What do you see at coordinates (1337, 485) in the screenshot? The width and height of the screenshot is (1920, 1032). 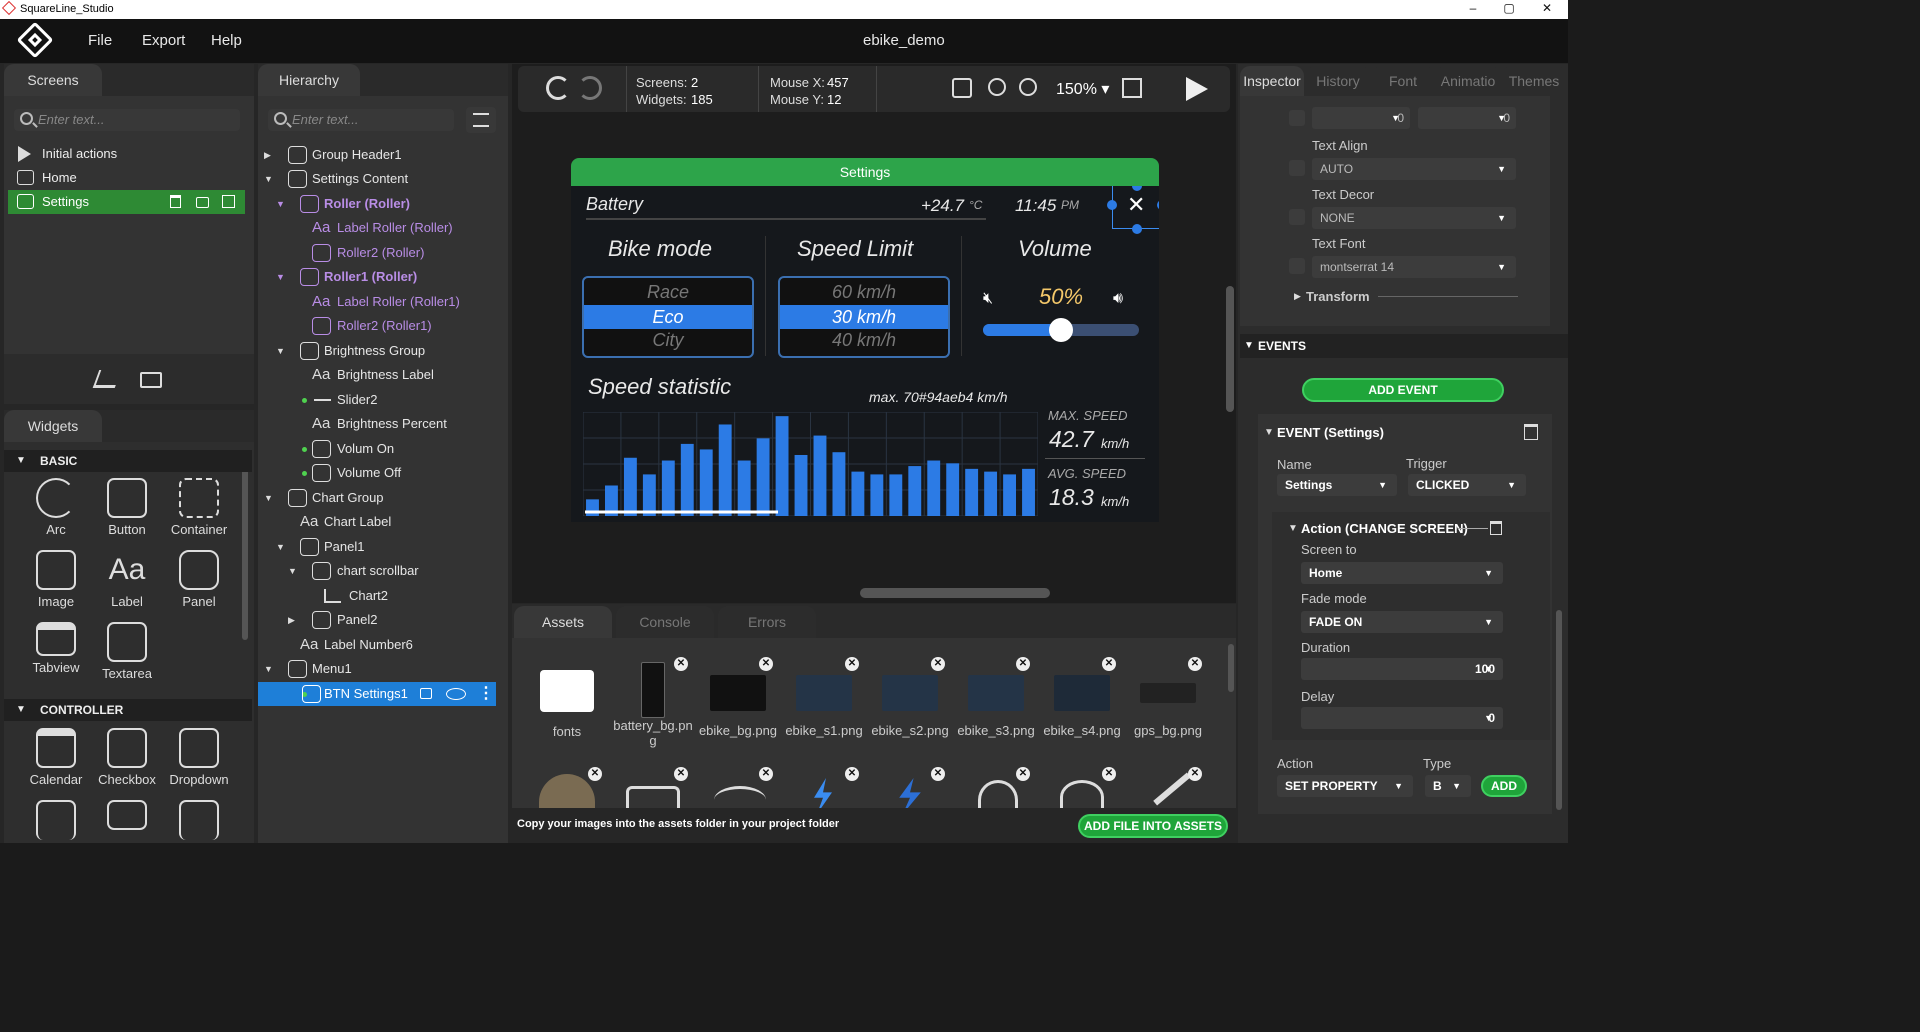 I see `event-name-input: Settings` at bounding box center [1337, 485].